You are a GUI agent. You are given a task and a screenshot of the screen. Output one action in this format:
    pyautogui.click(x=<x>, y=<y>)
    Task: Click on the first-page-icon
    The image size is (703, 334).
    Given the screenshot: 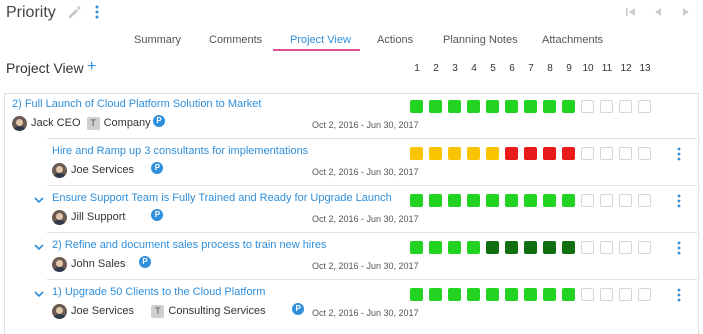 What is the action you would take?
    pyautogui.click(x=631, y=12)
    